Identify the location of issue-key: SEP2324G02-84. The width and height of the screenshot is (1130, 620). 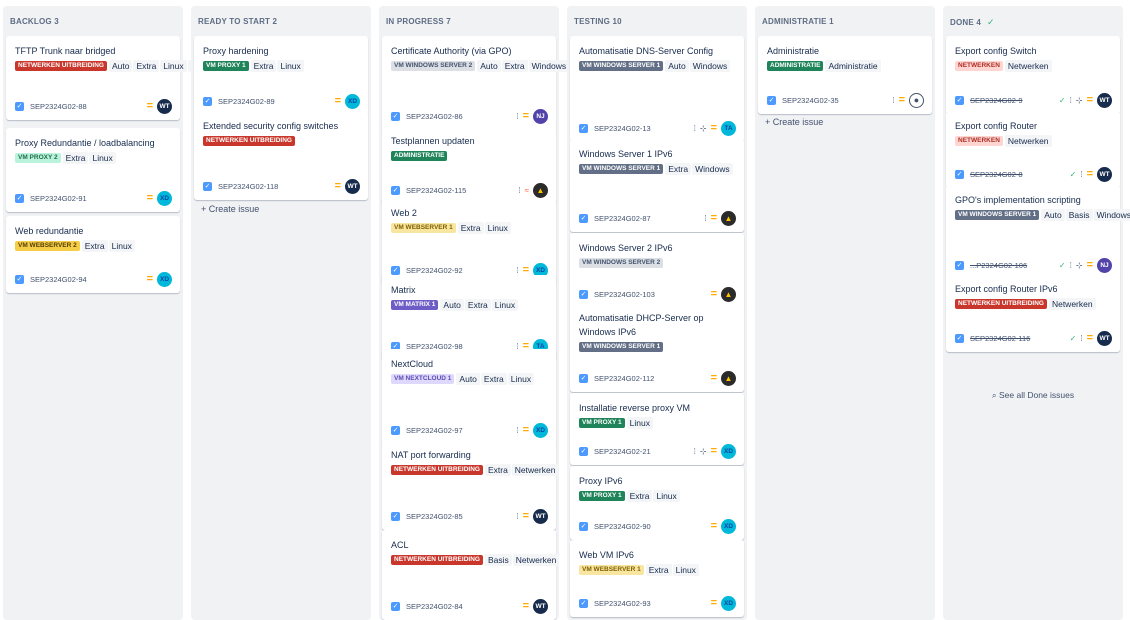
(434, 606).